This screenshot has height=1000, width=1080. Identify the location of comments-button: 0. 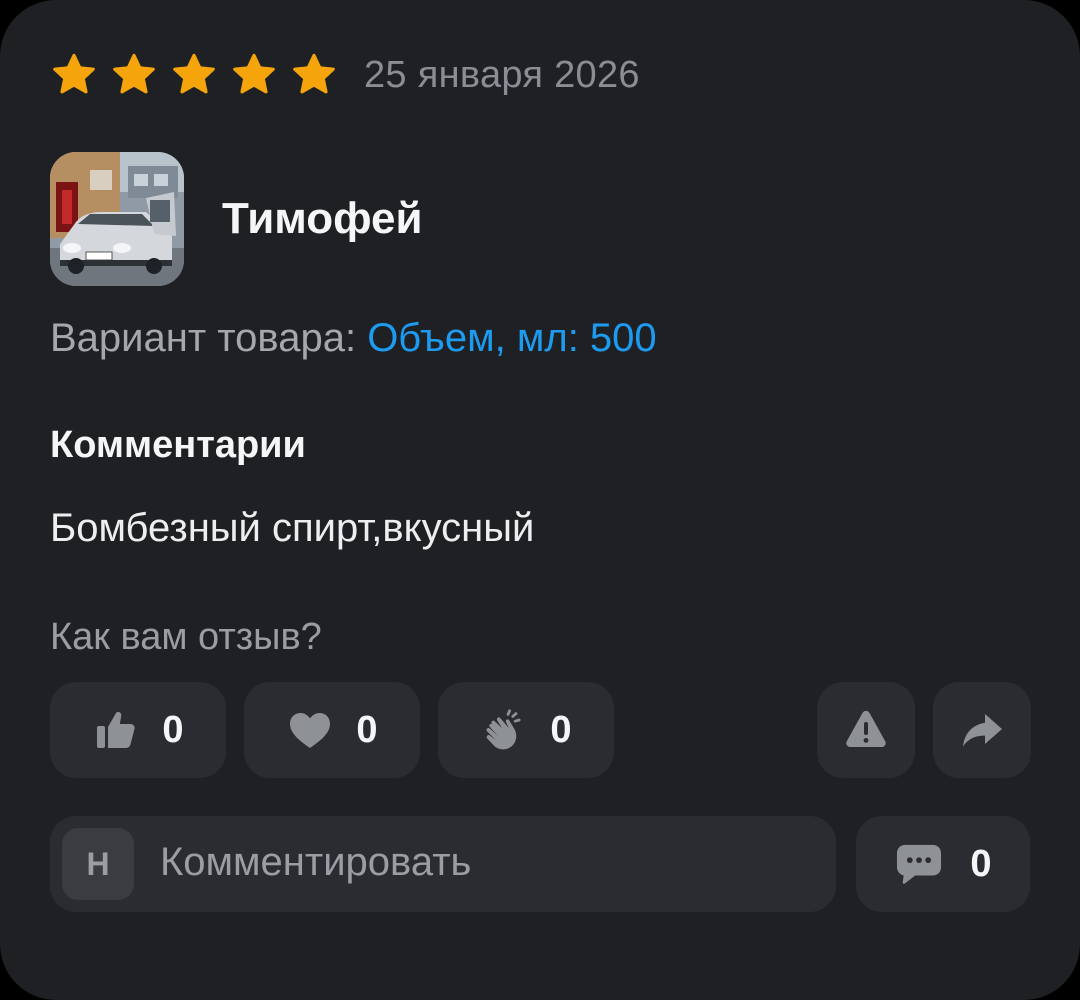
(943, 864).